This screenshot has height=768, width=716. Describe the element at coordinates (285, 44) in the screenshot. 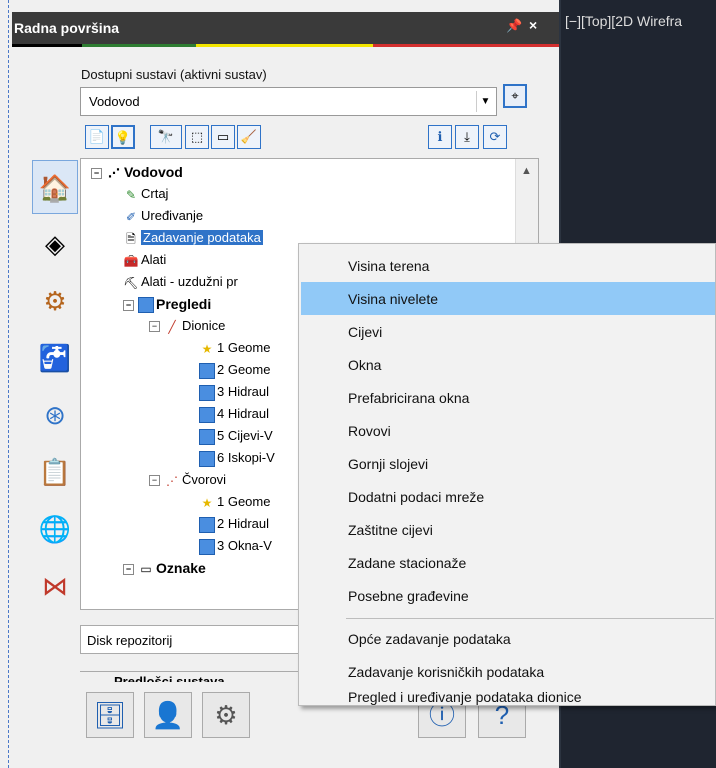

I see `color-stripe` at that location.